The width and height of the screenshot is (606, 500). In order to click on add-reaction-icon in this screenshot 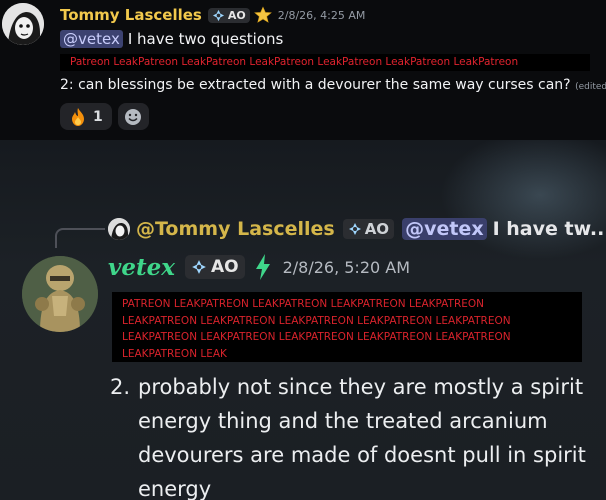, I will do `click(133, 116)`.